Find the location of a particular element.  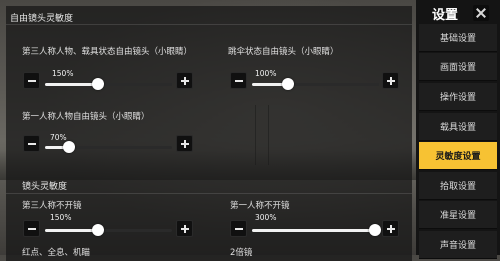

sidebar-item-crosshair: 准星设置 is located at coordinates (458, 215).